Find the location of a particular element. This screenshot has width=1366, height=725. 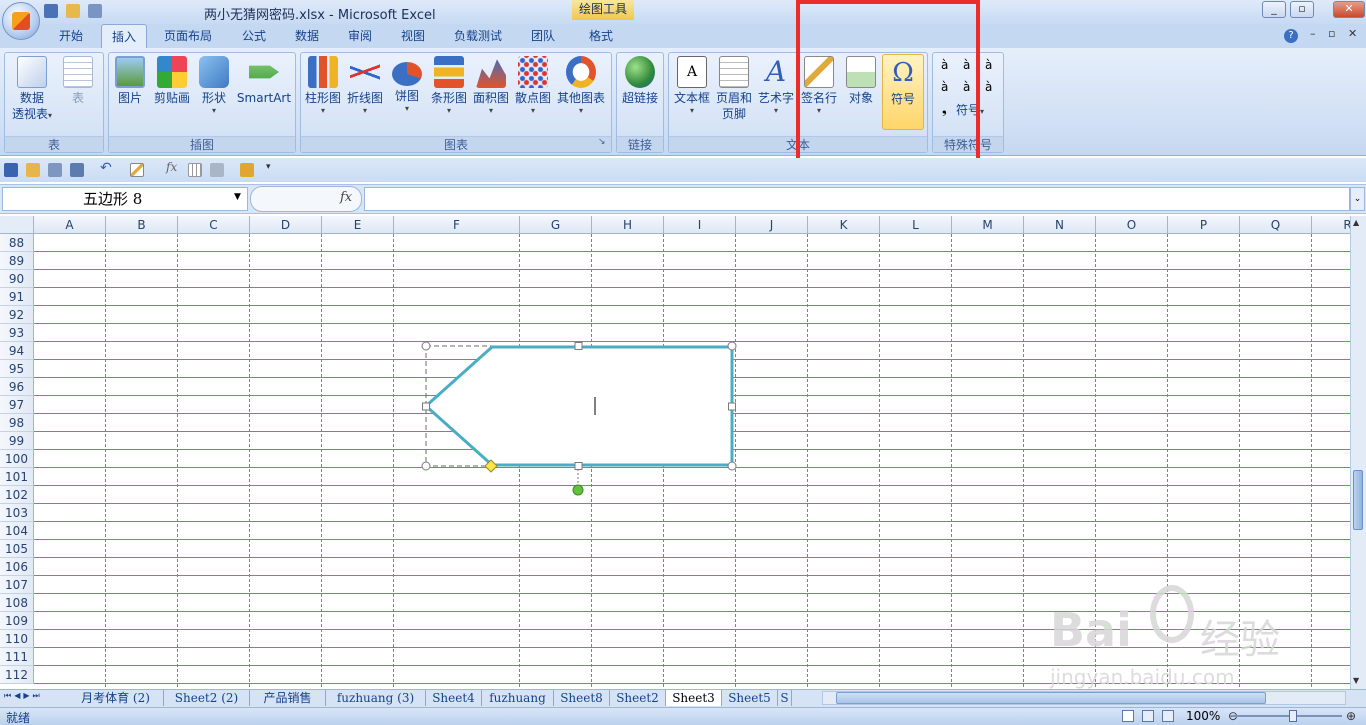

row-header: 105 is located at coordinates (17, 549).